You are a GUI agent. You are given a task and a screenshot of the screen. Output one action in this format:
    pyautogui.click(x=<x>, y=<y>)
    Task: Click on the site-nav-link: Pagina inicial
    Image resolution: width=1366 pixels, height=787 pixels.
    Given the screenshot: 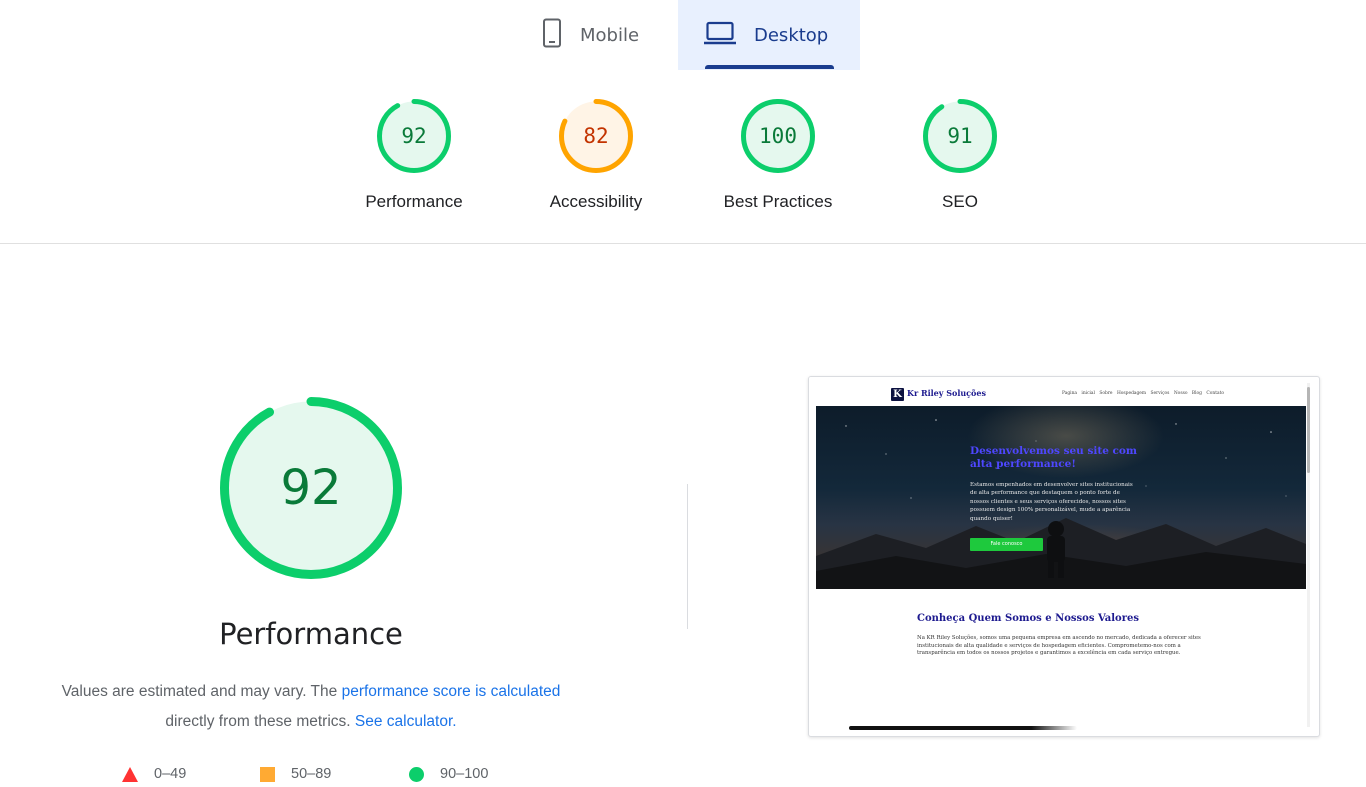 What is the action you would take?
    pyautogui.click(x=1078, y=393)
    